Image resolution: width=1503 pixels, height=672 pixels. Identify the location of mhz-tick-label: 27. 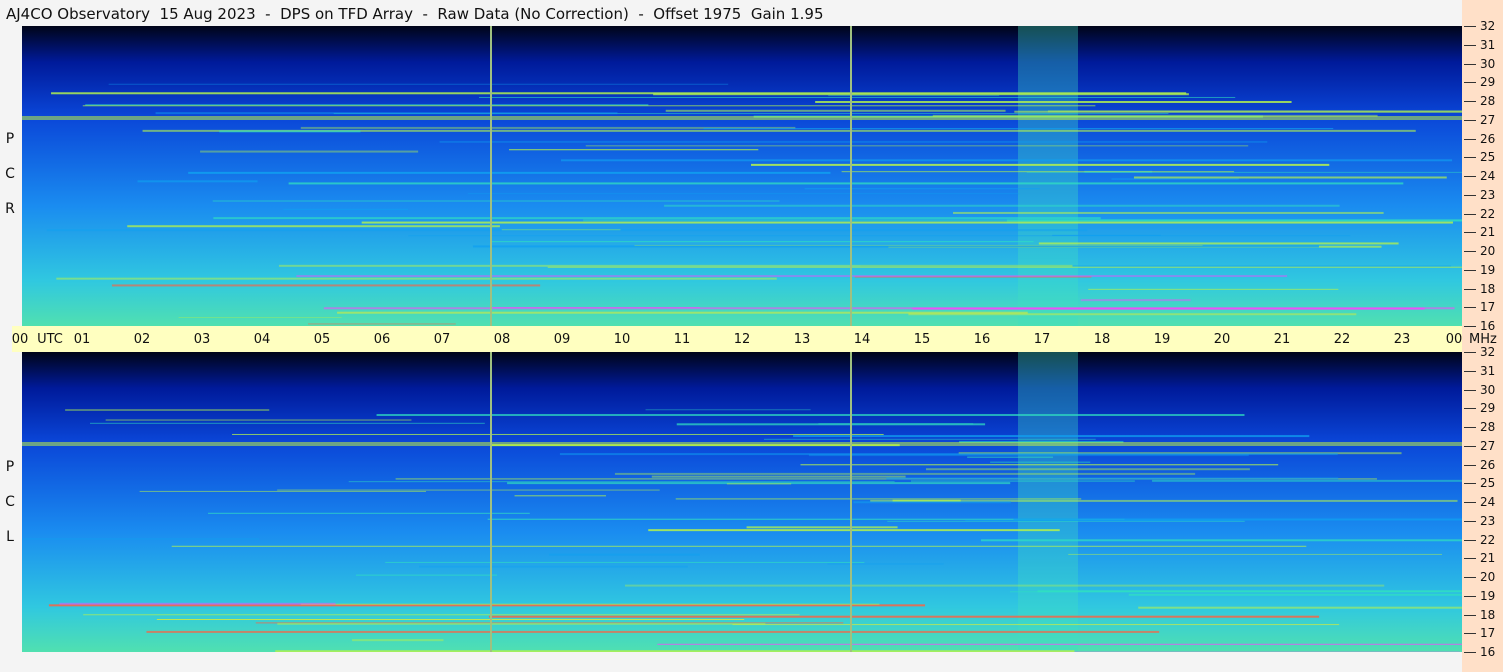
(1488, 445).